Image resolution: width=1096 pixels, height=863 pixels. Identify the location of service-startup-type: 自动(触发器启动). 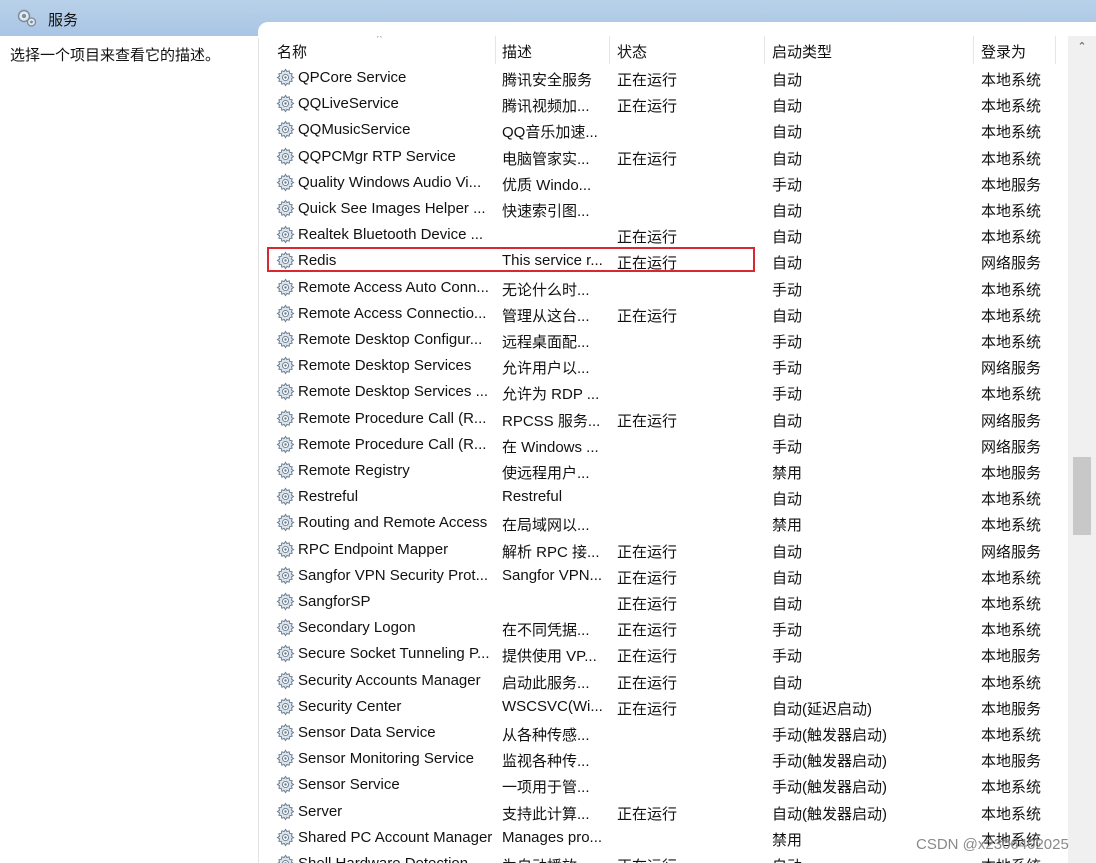
(829, 814).